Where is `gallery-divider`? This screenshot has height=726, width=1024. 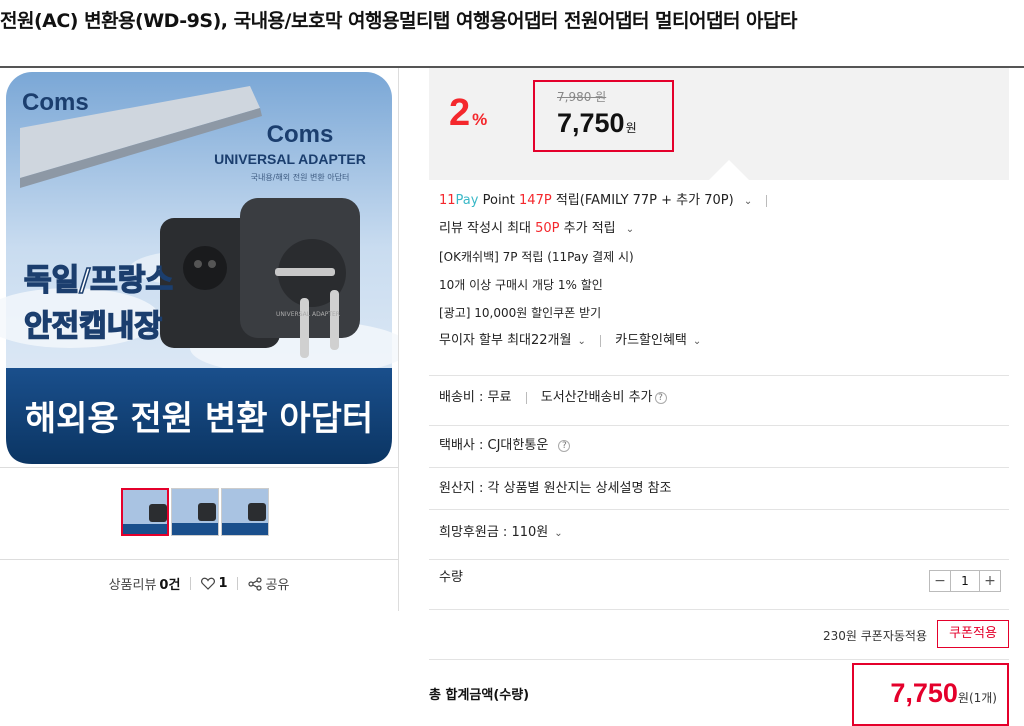
gallery-divider is located at coordinates (199, 559).